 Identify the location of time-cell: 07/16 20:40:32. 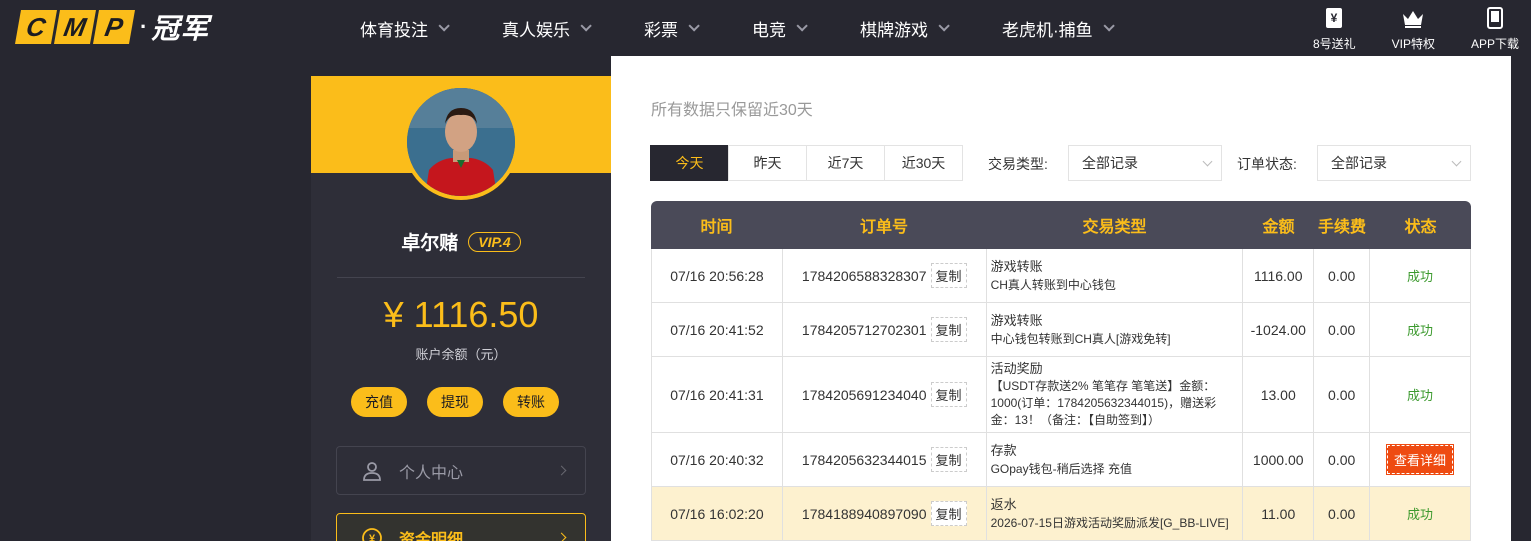
(717, 459).